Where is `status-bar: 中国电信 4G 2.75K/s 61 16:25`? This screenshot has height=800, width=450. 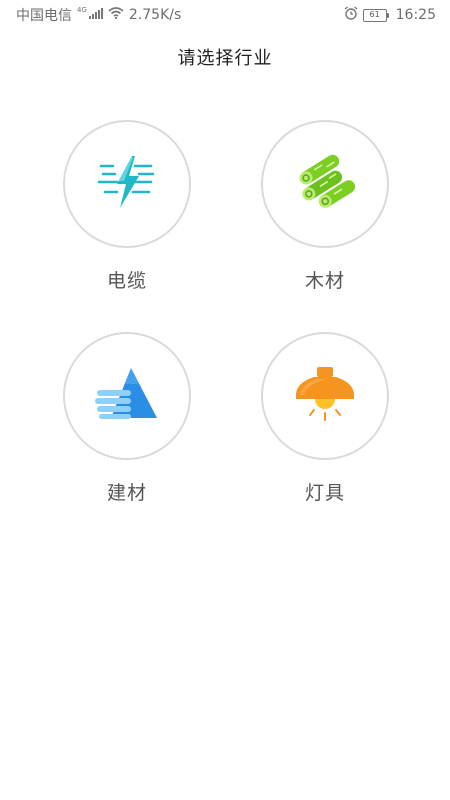
status-bar: 中国电信 4G 2.75K/s 61 16:25 is located at coordinates (225, 15).